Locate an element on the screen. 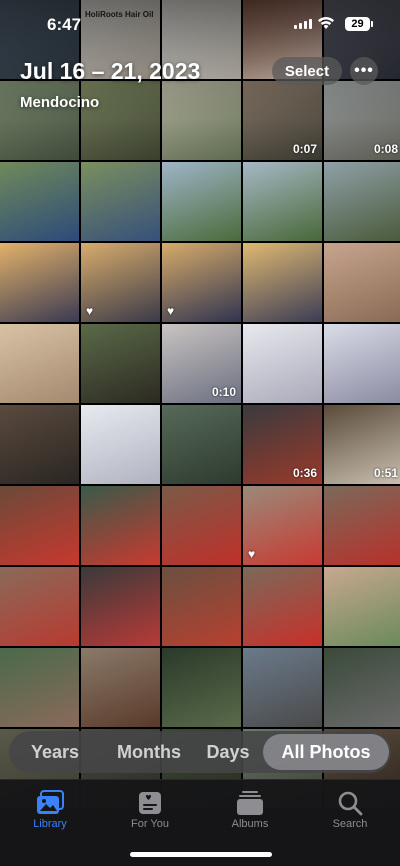 Image resolution: width=400 pixels, height=866 pixels. photo-thumbnail: 0:08 is located at coordinates (362, 120).